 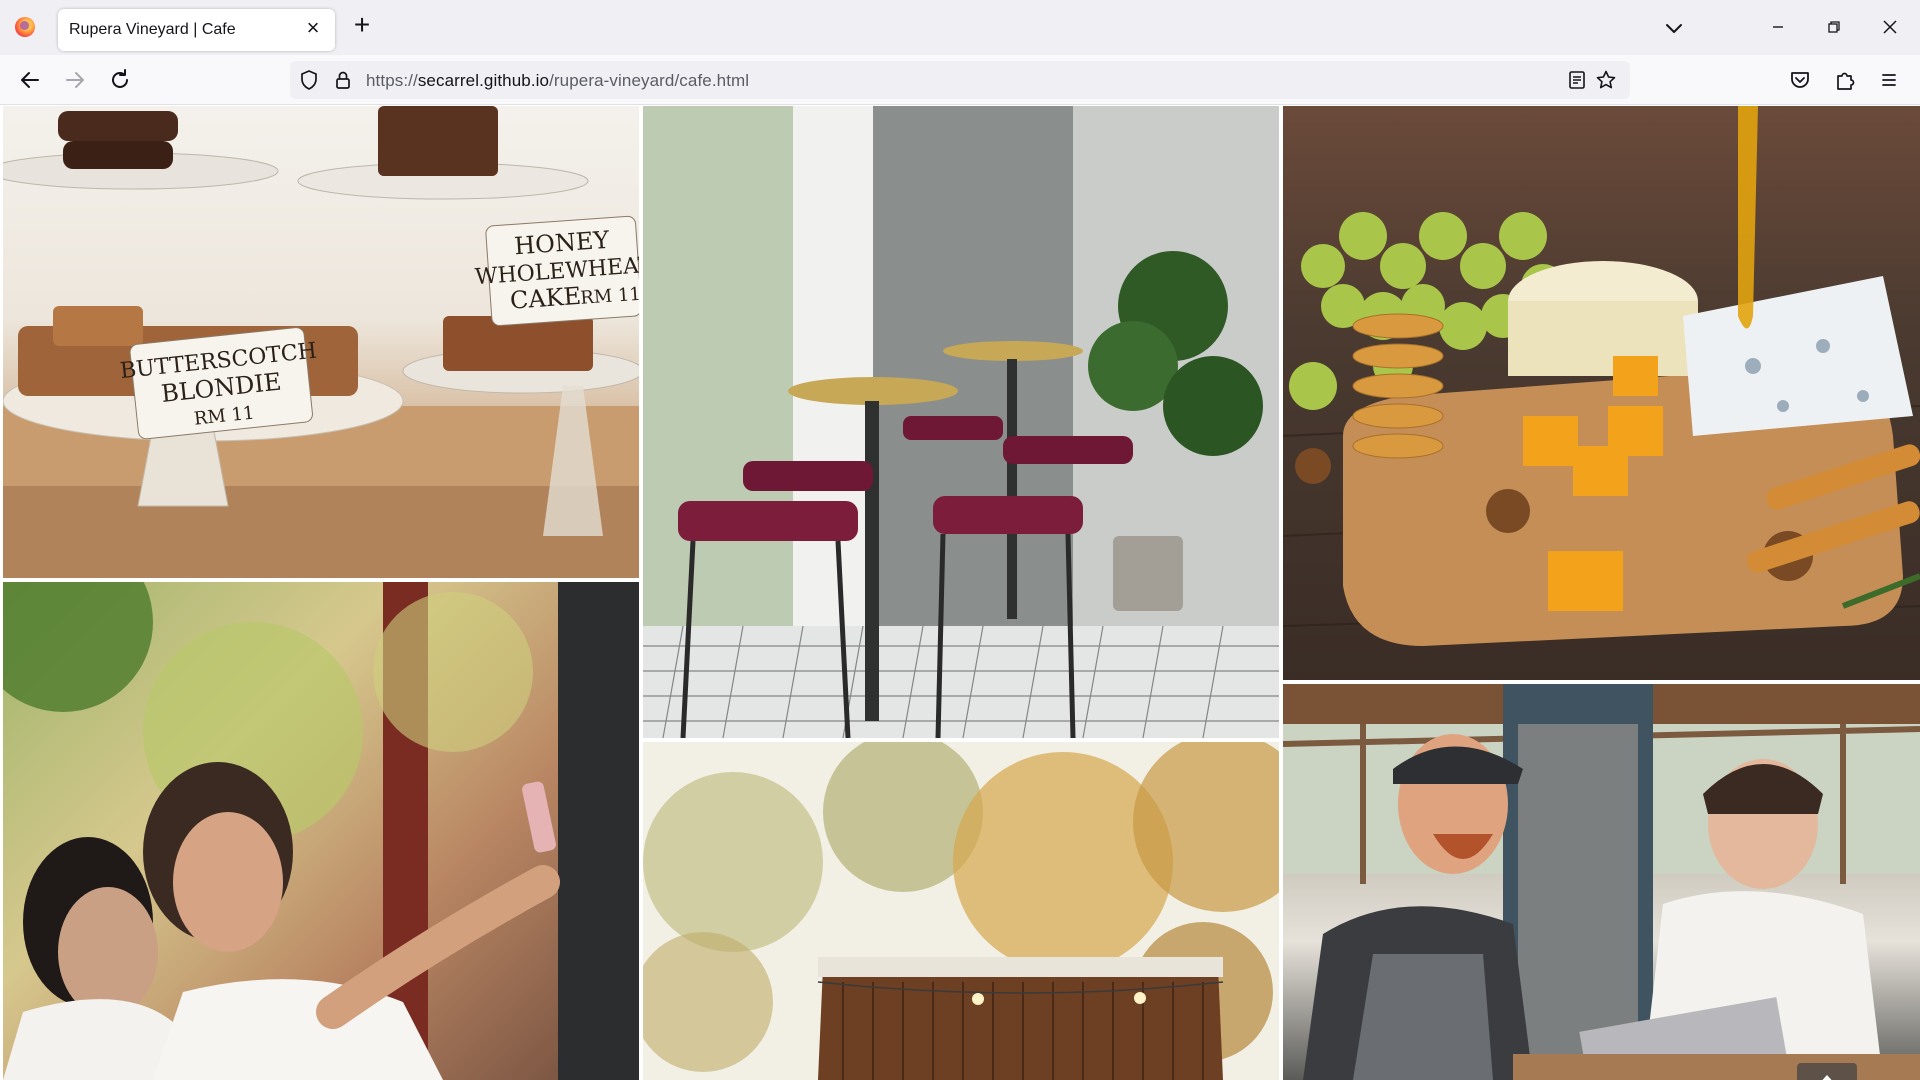 I want to click on url-path: /rupera-vineyard/cafe.html, so click(x=649, y=80).